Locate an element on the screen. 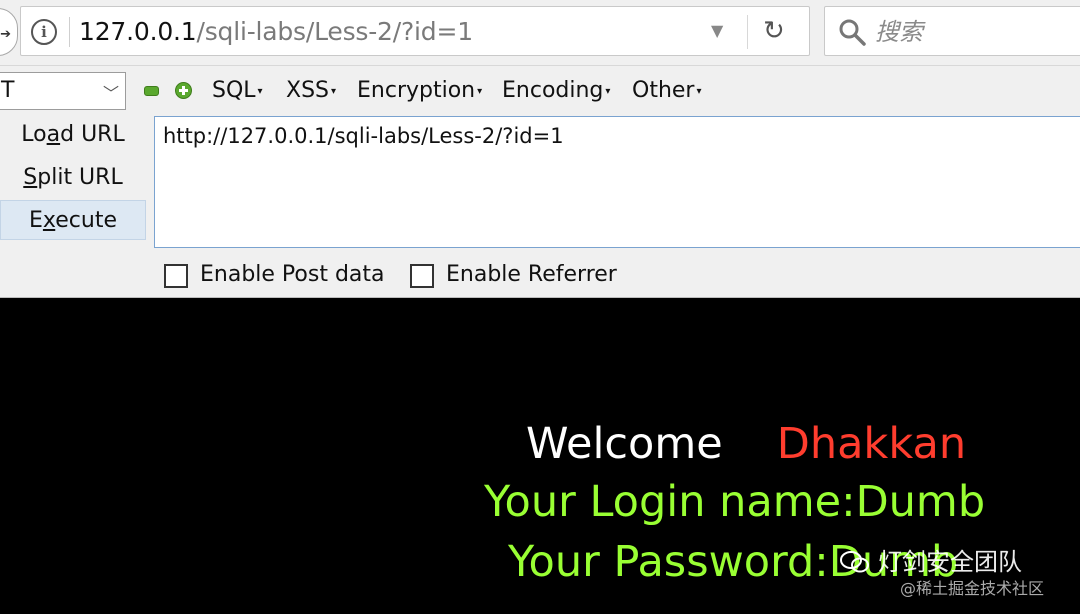 Image resolution: width=1080 pixels, height=614 pixels. menu-xss: XSS ▾ is located at coordinates (311, 91).